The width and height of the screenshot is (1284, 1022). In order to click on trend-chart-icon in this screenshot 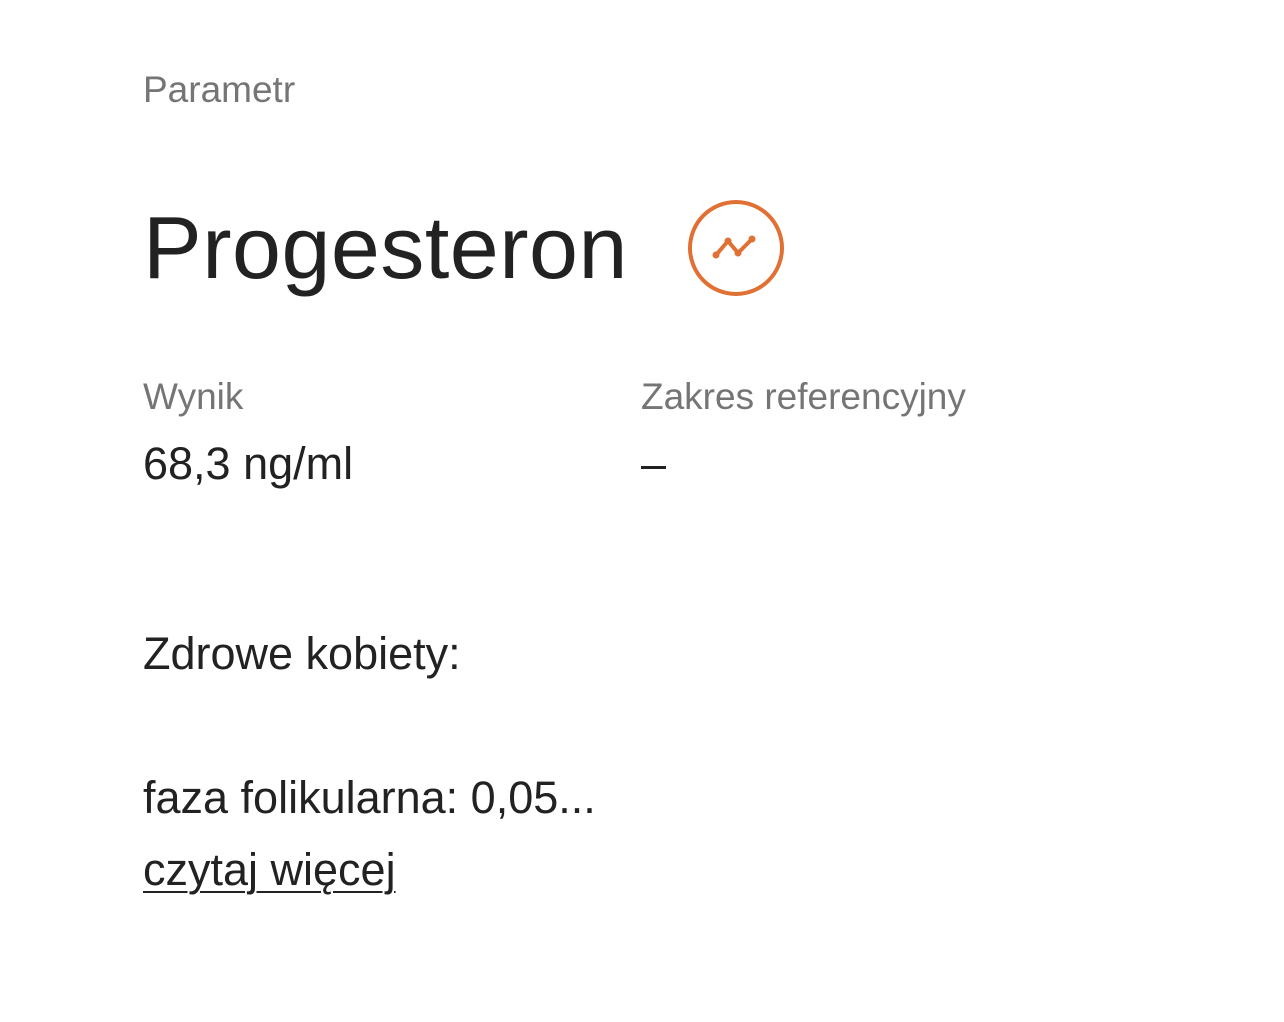, I will do `click(734, 247)`.